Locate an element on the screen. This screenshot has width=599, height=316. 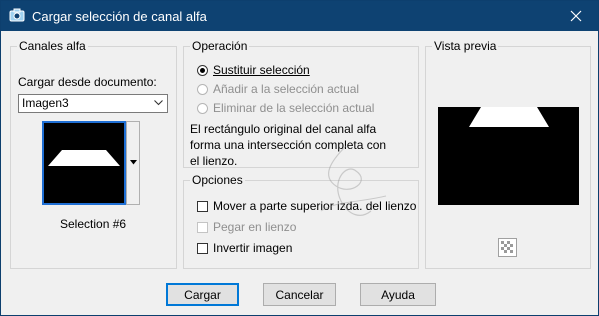
radio-label: Eliminar de la selección actual is located at coordinates (294, 108).